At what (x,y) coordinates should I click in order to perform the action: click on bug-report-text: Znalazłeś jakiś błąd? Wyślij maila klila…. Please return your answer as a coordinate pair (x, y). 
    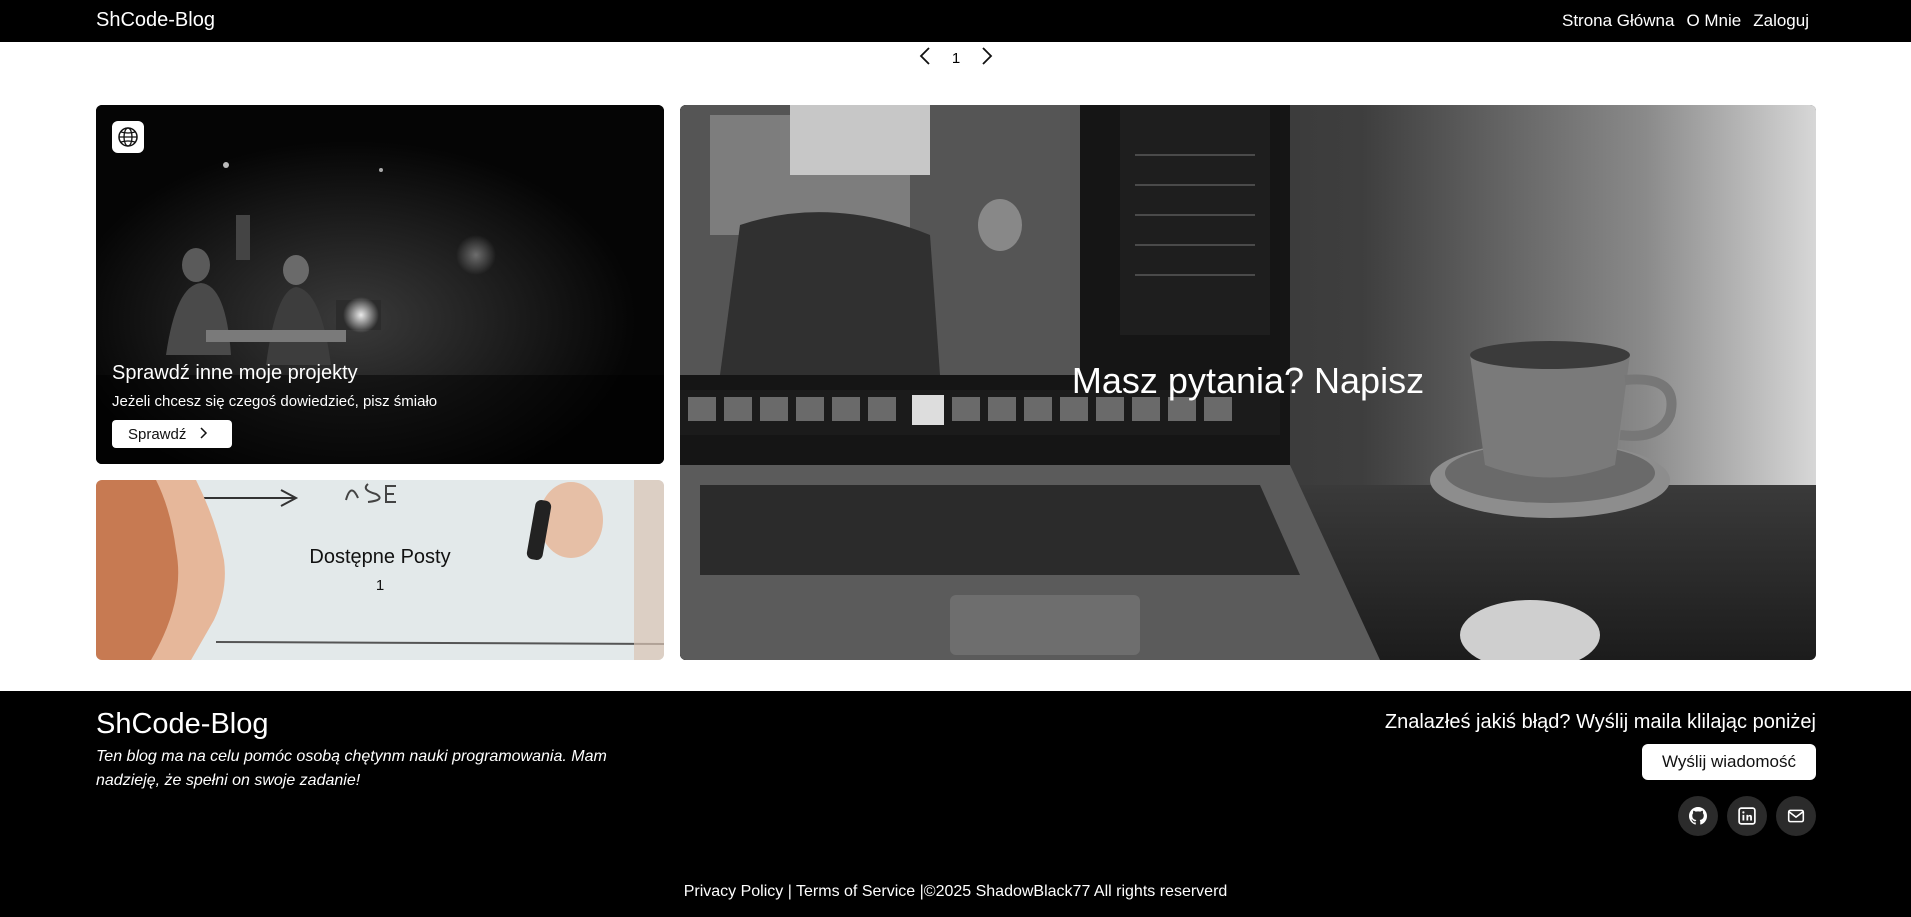
    Looking at the image, I should click on (1600, 722).